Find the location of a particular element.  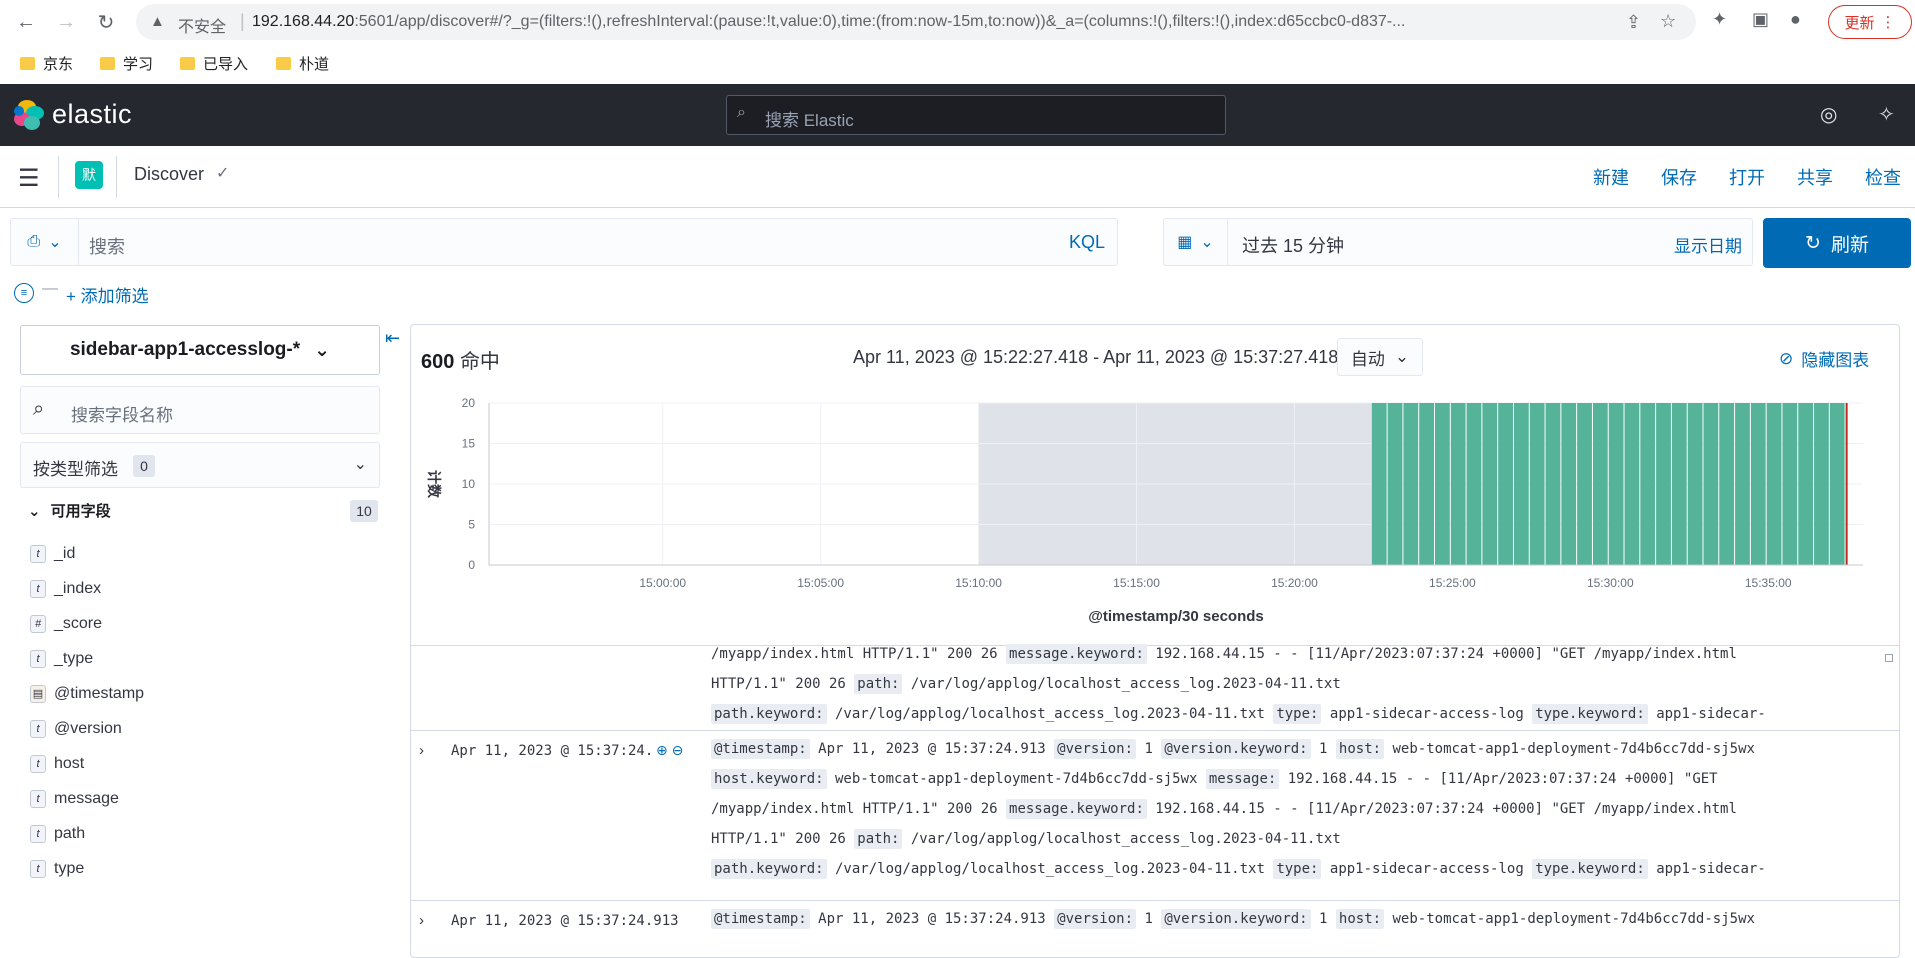

profile-icon: ● is located at coordinates (1795, 19).